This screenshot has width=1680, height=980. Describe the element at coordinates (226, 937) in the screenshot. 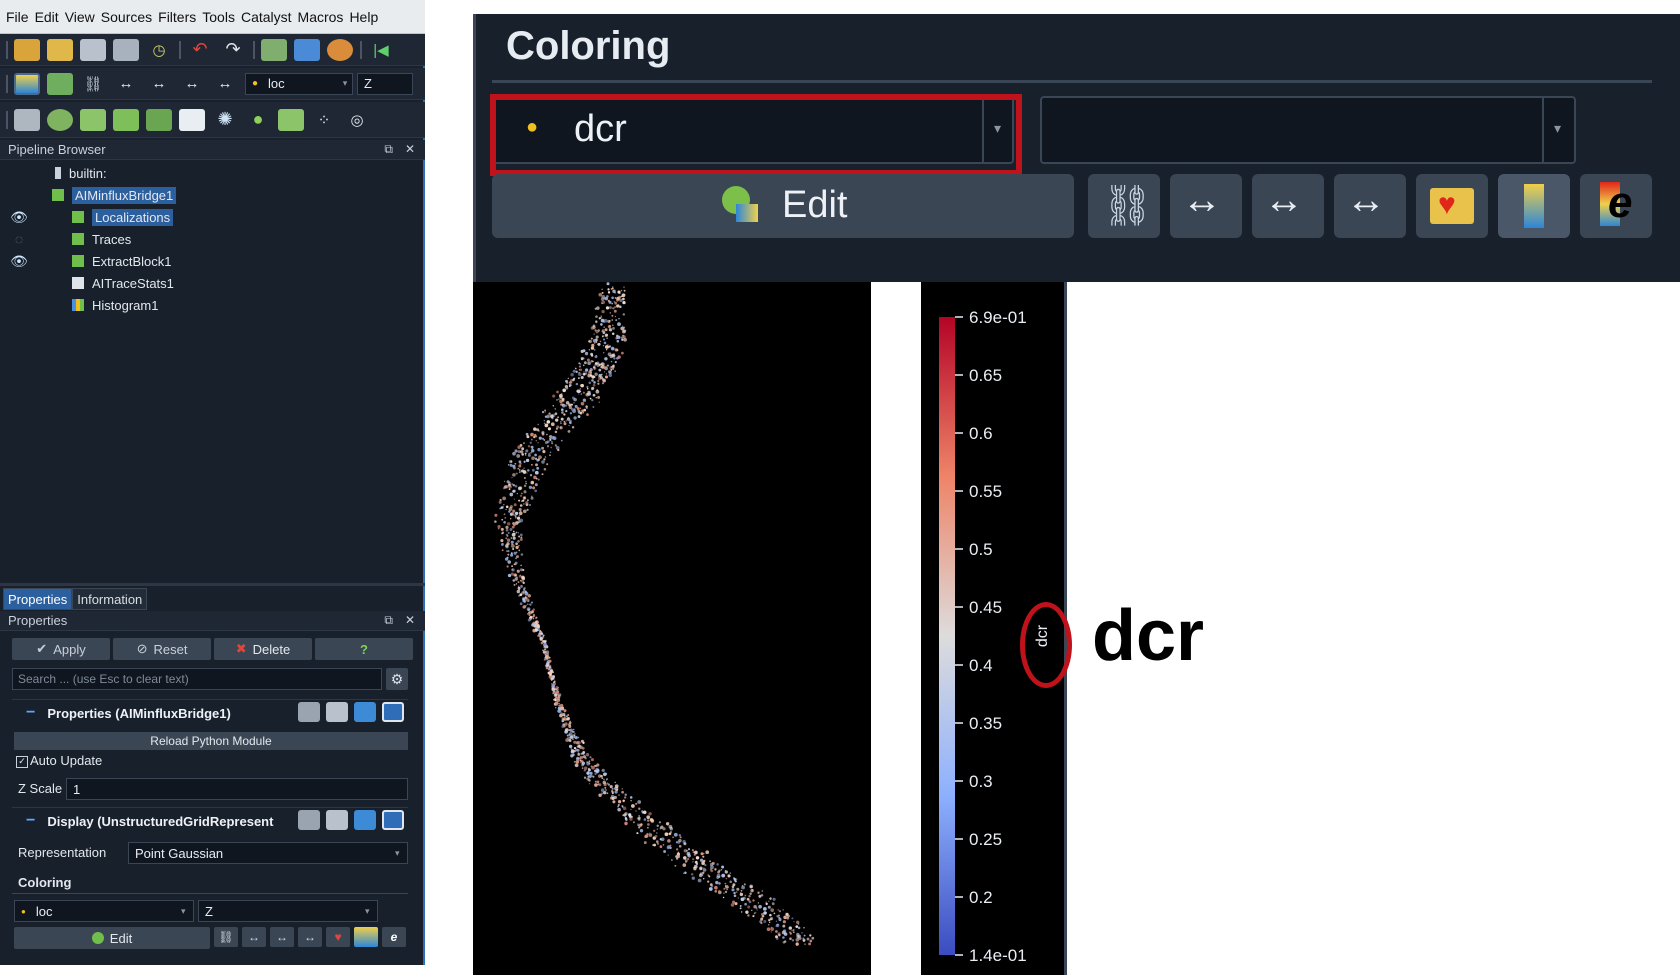

I see `separate-colormap-icon: ⛓` at that location.